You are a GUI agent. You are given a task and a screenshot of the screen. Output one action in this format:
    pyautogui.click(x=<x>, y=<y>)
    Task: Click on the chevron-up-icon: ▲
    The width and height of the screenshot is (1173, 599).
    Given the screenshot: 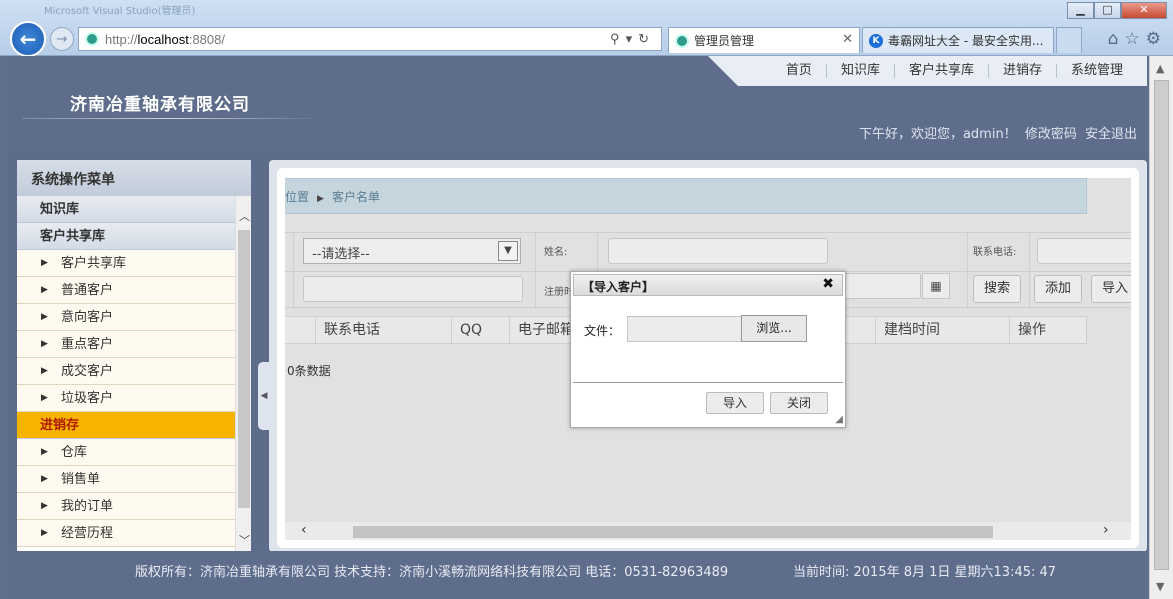 What is the action you would take?
    pyautogui.click(x=1160, y=68)
    